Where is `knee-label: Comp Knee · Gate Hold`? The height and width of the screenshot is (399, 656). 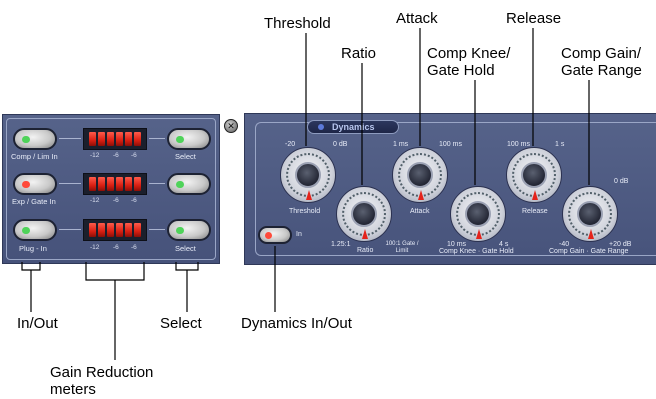 knee-label: Comp Knee · Gate Hold is located at coordinates (476, 251).